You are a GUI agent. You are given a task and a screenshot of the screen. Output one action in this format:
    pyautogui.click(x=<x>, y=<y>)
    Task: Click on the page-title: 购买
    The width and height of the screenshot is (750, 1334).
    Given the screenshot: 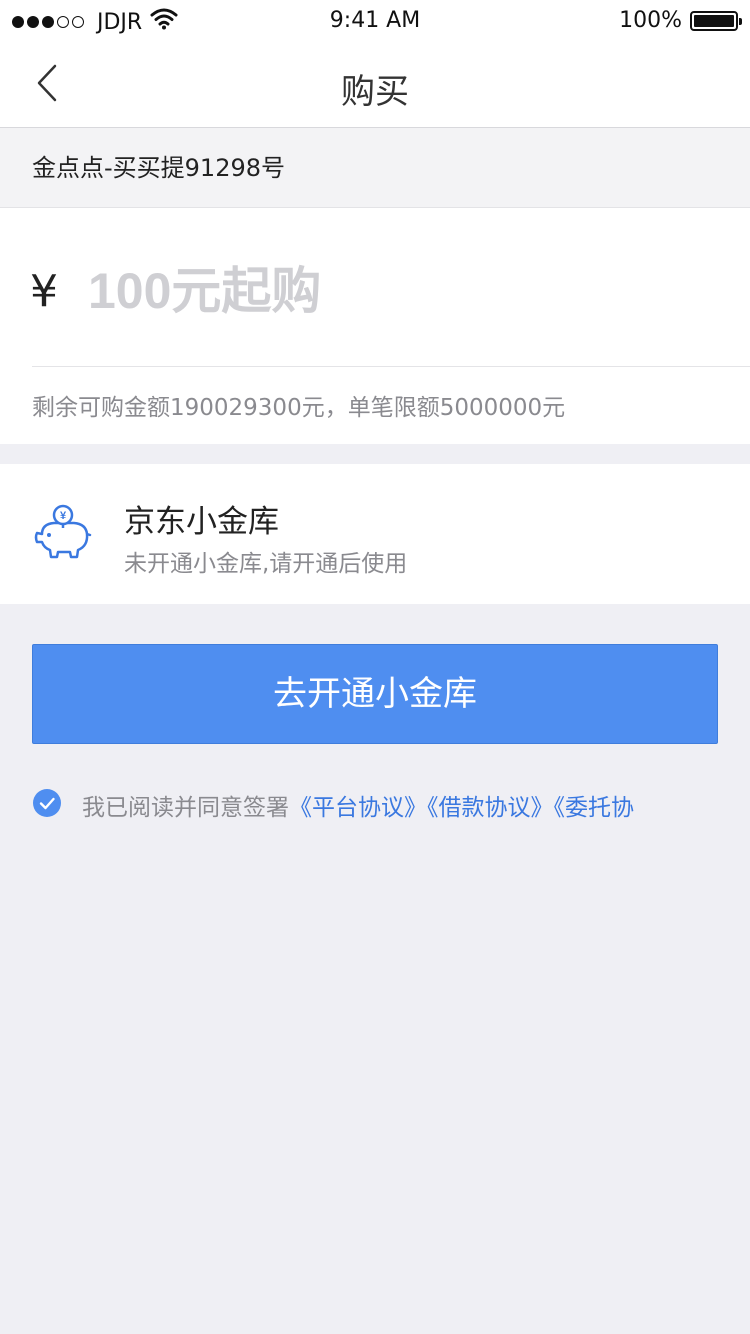 What is the action you would take?
    pyautogui.click(x=375, y=92)
    